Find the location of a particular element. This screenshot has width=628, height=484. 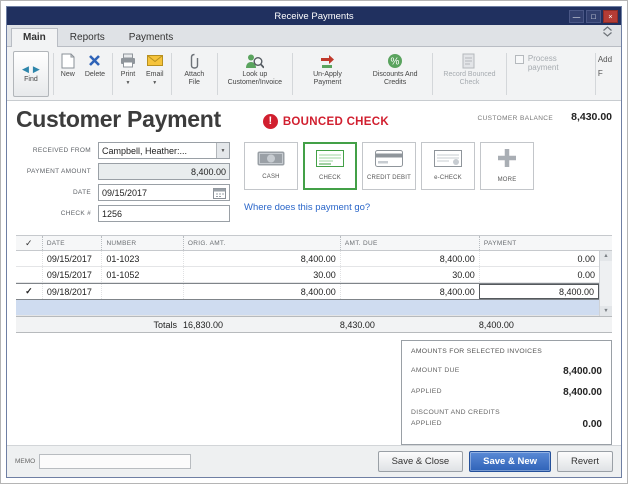

process-payment-checkbox-group: Process payment is located at coordinates (551, 74).